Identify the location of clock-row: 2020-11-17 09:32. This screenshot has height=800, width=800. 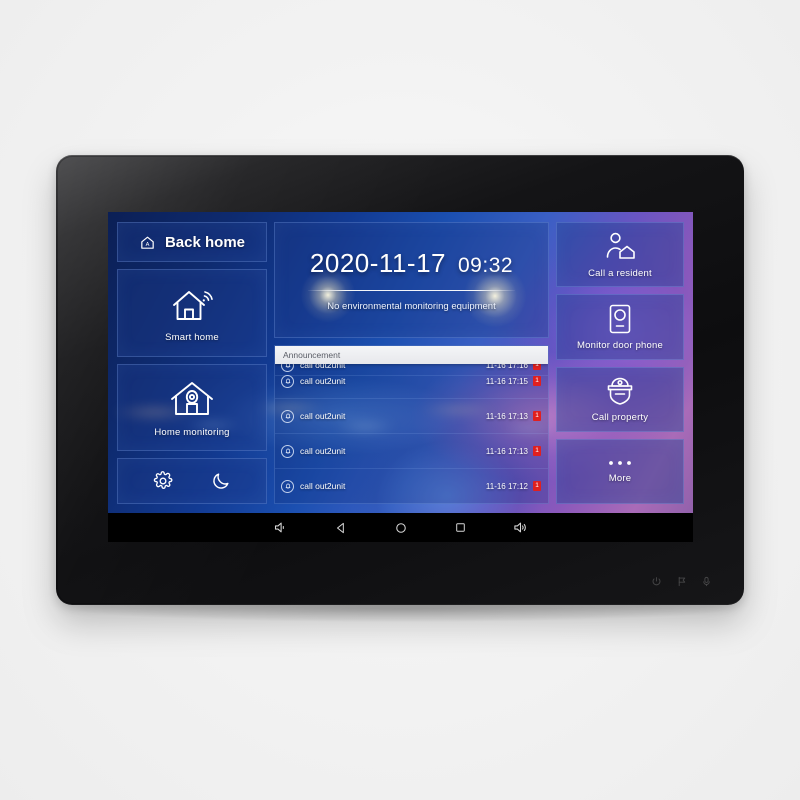
(411, 263).